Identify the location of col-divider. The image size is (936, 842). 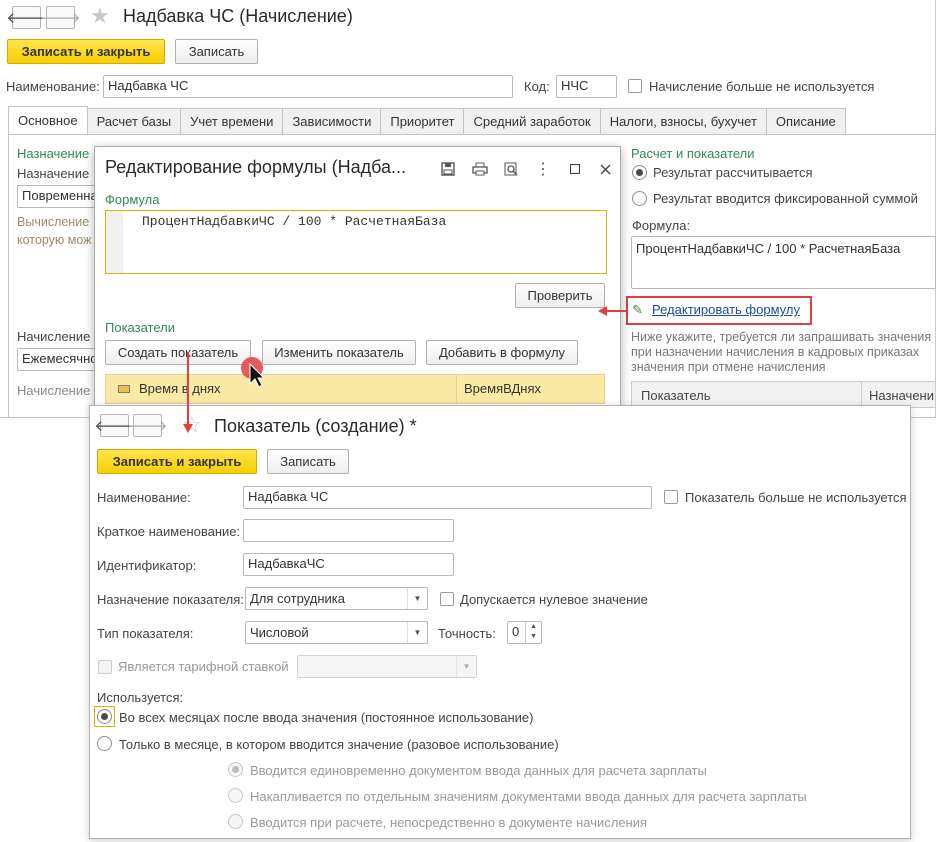
(861, 394).